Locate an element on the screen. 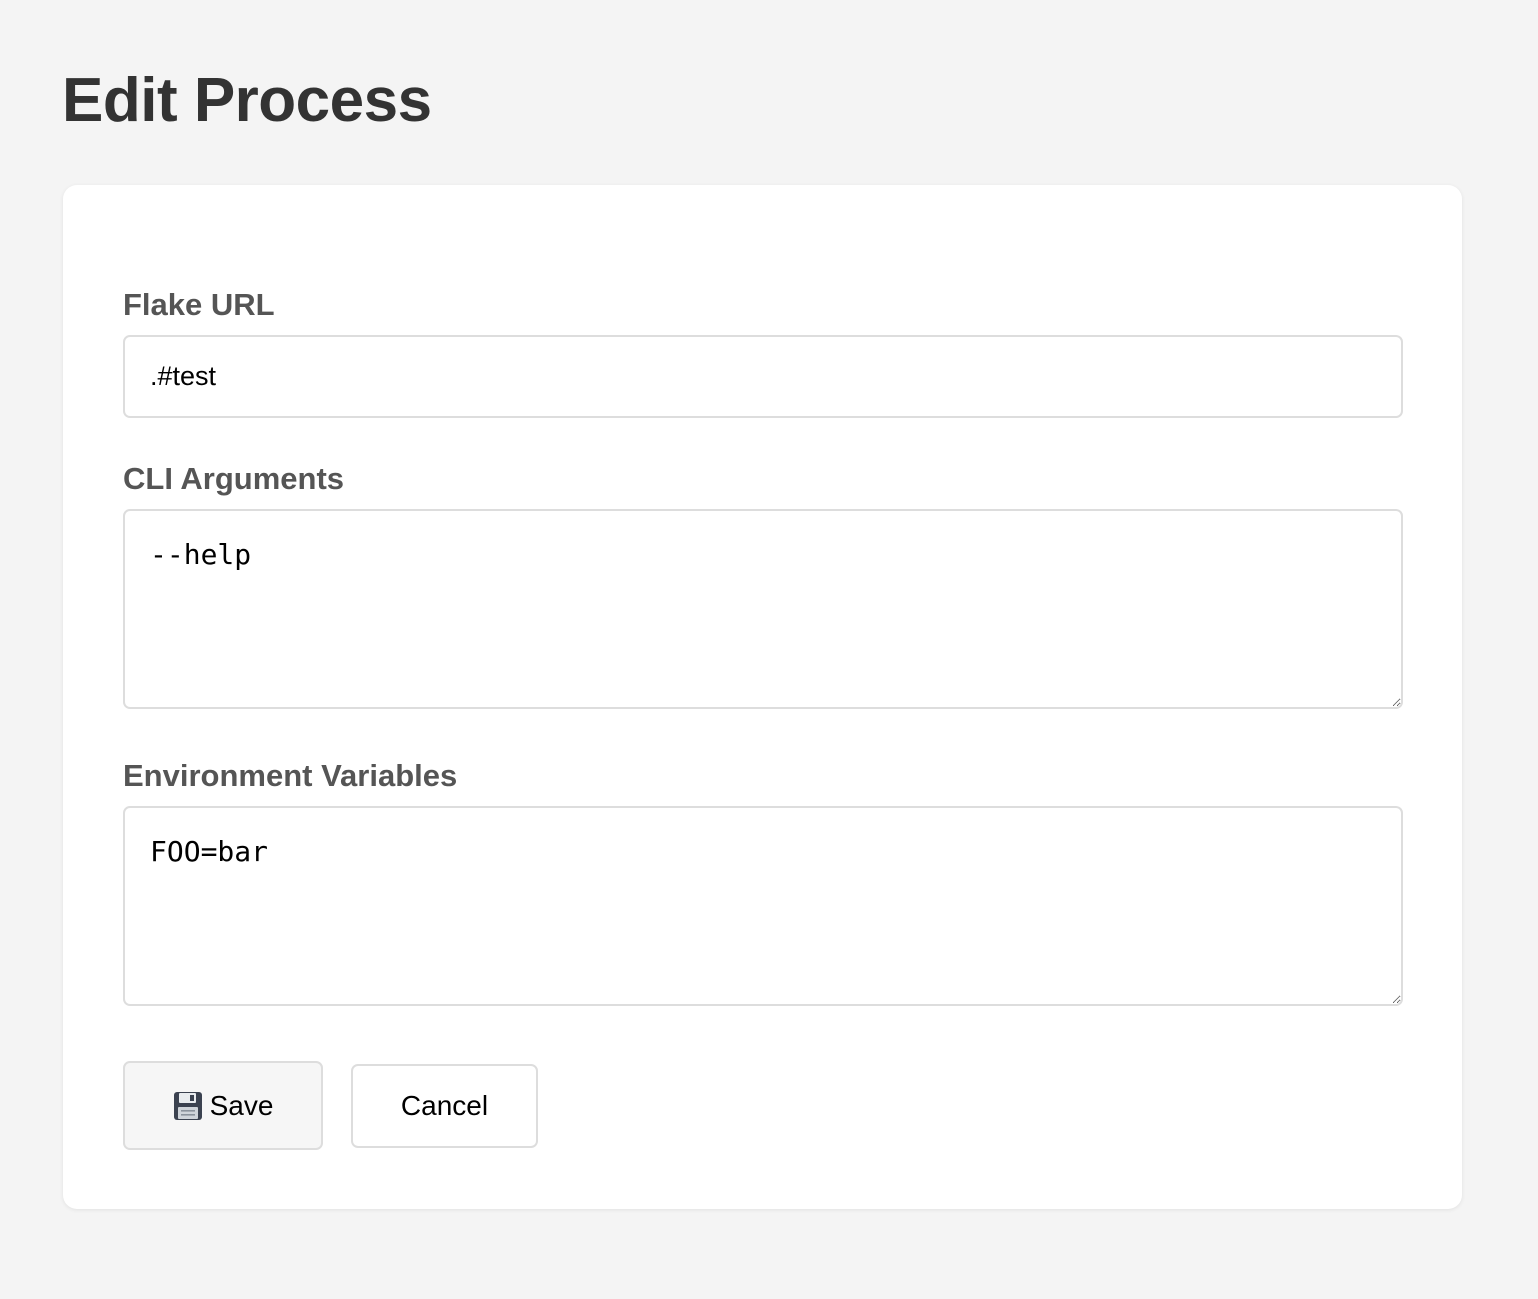  flake-url-label: Flake URL is located at coordinates (199, 304).